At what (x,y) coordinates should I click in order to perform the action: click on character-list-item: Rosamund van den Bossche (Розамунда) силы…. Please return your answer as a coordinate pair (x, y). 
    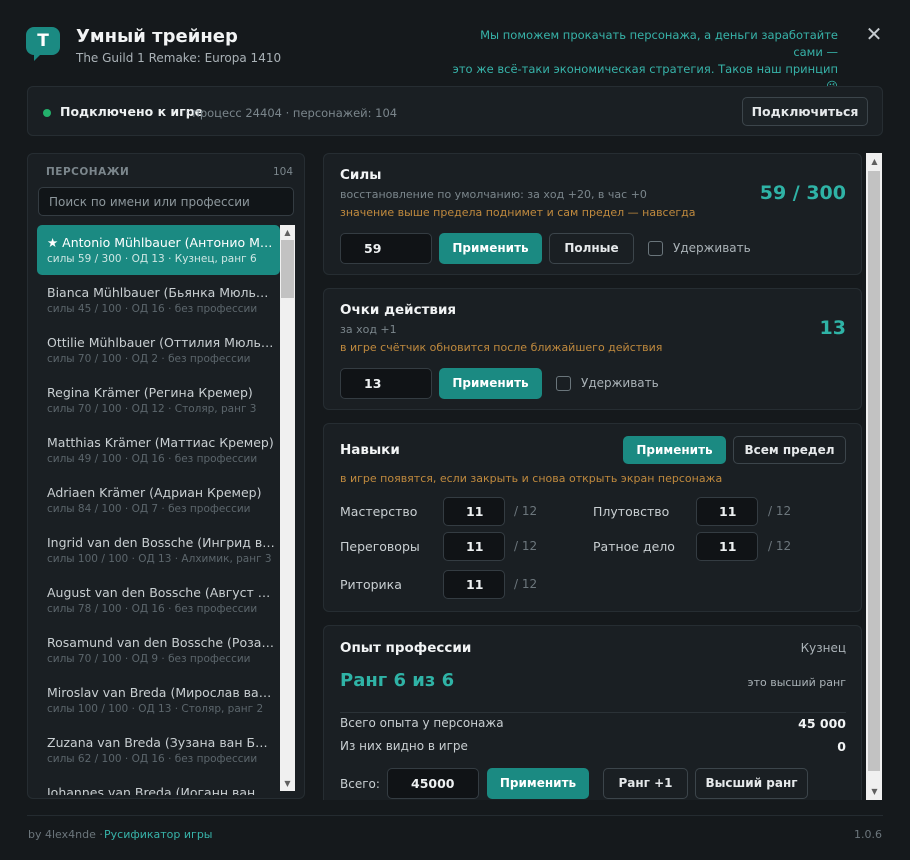
    Looking at the image, I should click on (158, 650).